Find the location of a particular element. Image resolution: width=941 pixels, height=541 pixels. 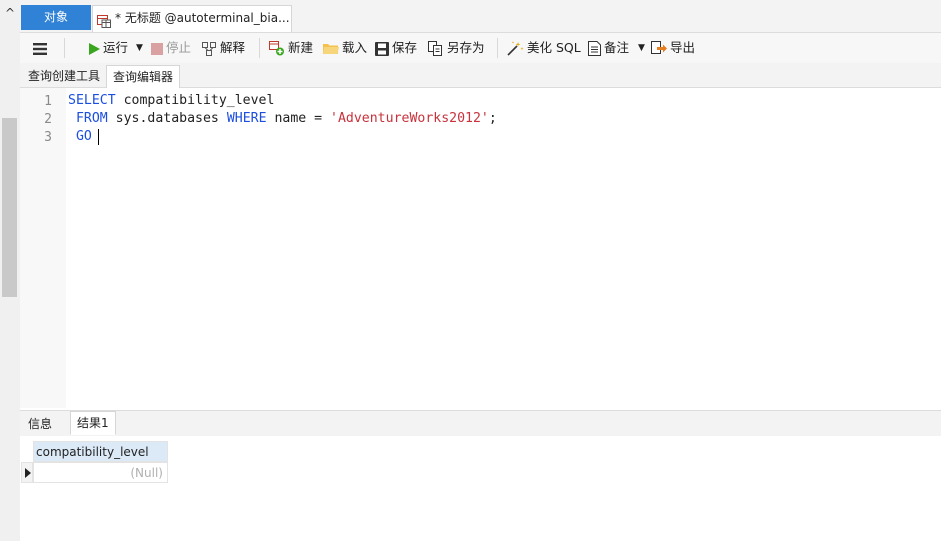

run-label: 运行 is located at coordinates (116, 47).